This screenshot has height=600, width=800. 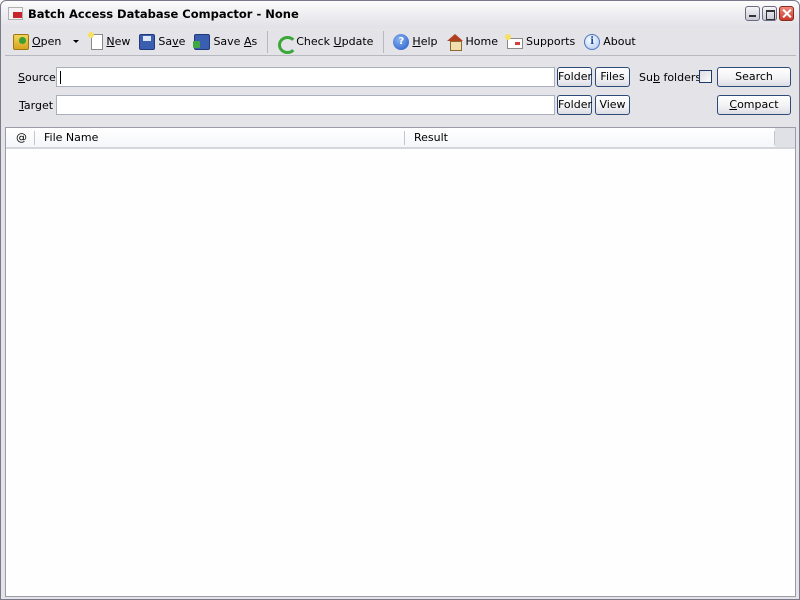 I want to click on window-title: Batch Access Database Compactor - None, so click(x=163, y=14).